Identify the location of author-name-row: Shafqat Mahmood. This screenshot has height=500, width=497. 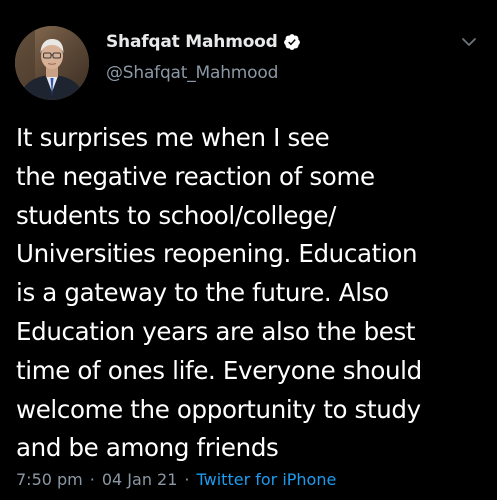
(281, 42).